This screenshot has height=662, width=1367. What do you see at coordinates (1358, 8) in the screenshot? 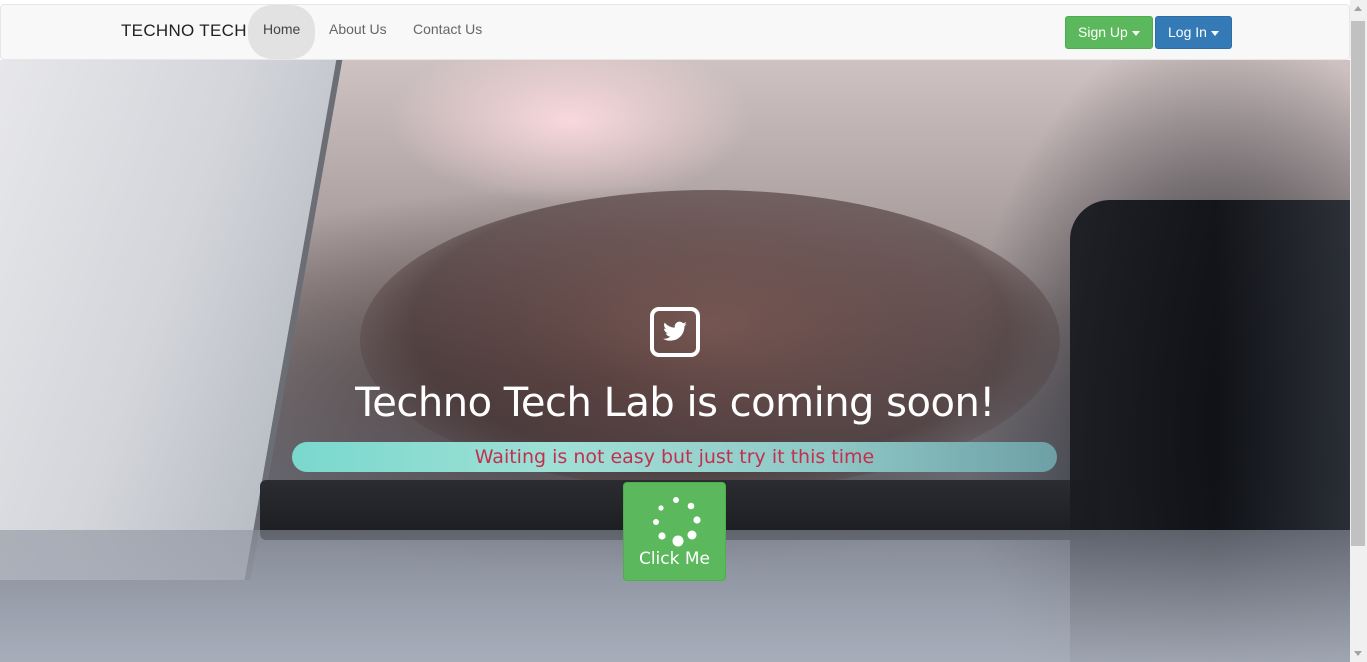
I see `scroll-up-arrow-icon` at bounding box center [1358, 8].